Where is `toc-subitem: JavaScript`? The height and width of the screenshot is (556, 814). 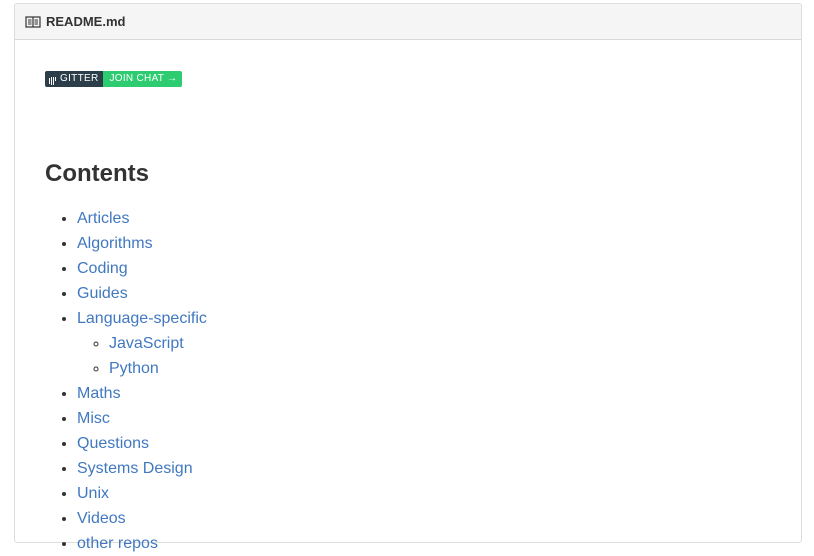
toc-subitem: JavaScript is located at coordinates (158, 343).